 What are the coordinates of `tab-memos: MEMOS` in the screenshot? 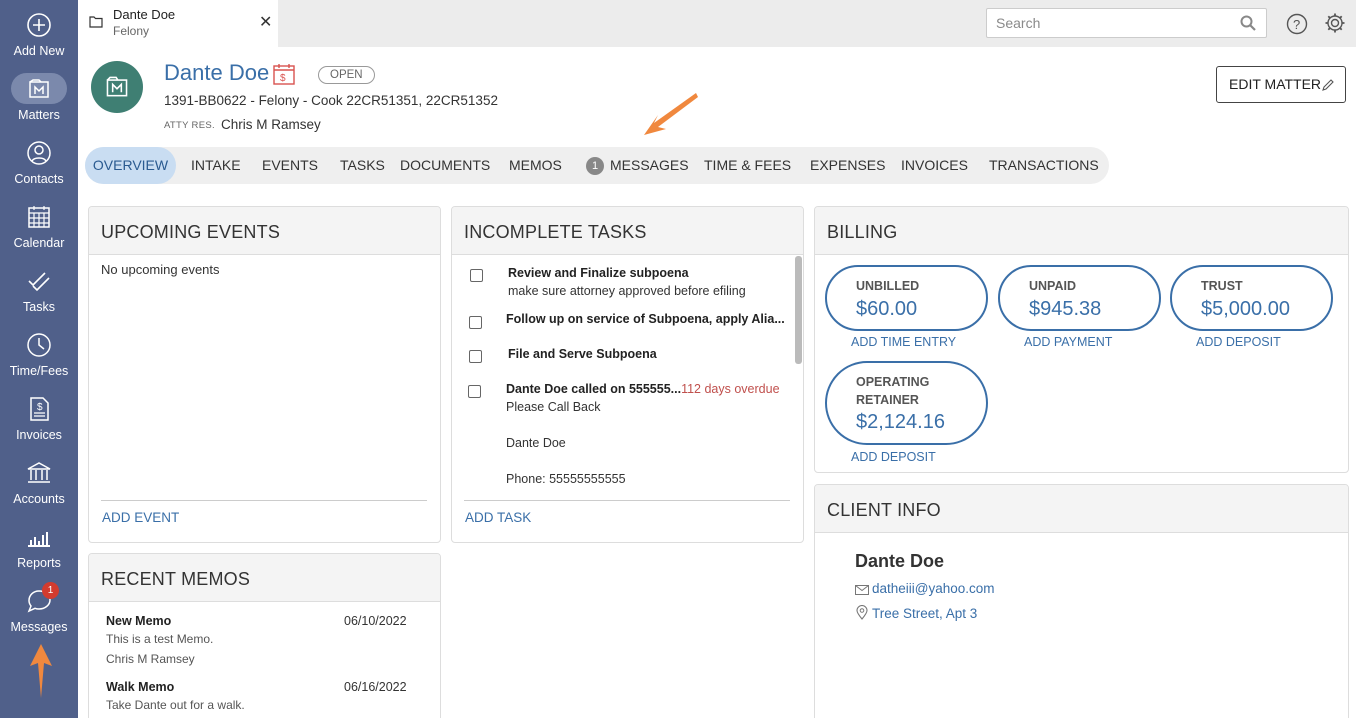 It's located at (535, 165).